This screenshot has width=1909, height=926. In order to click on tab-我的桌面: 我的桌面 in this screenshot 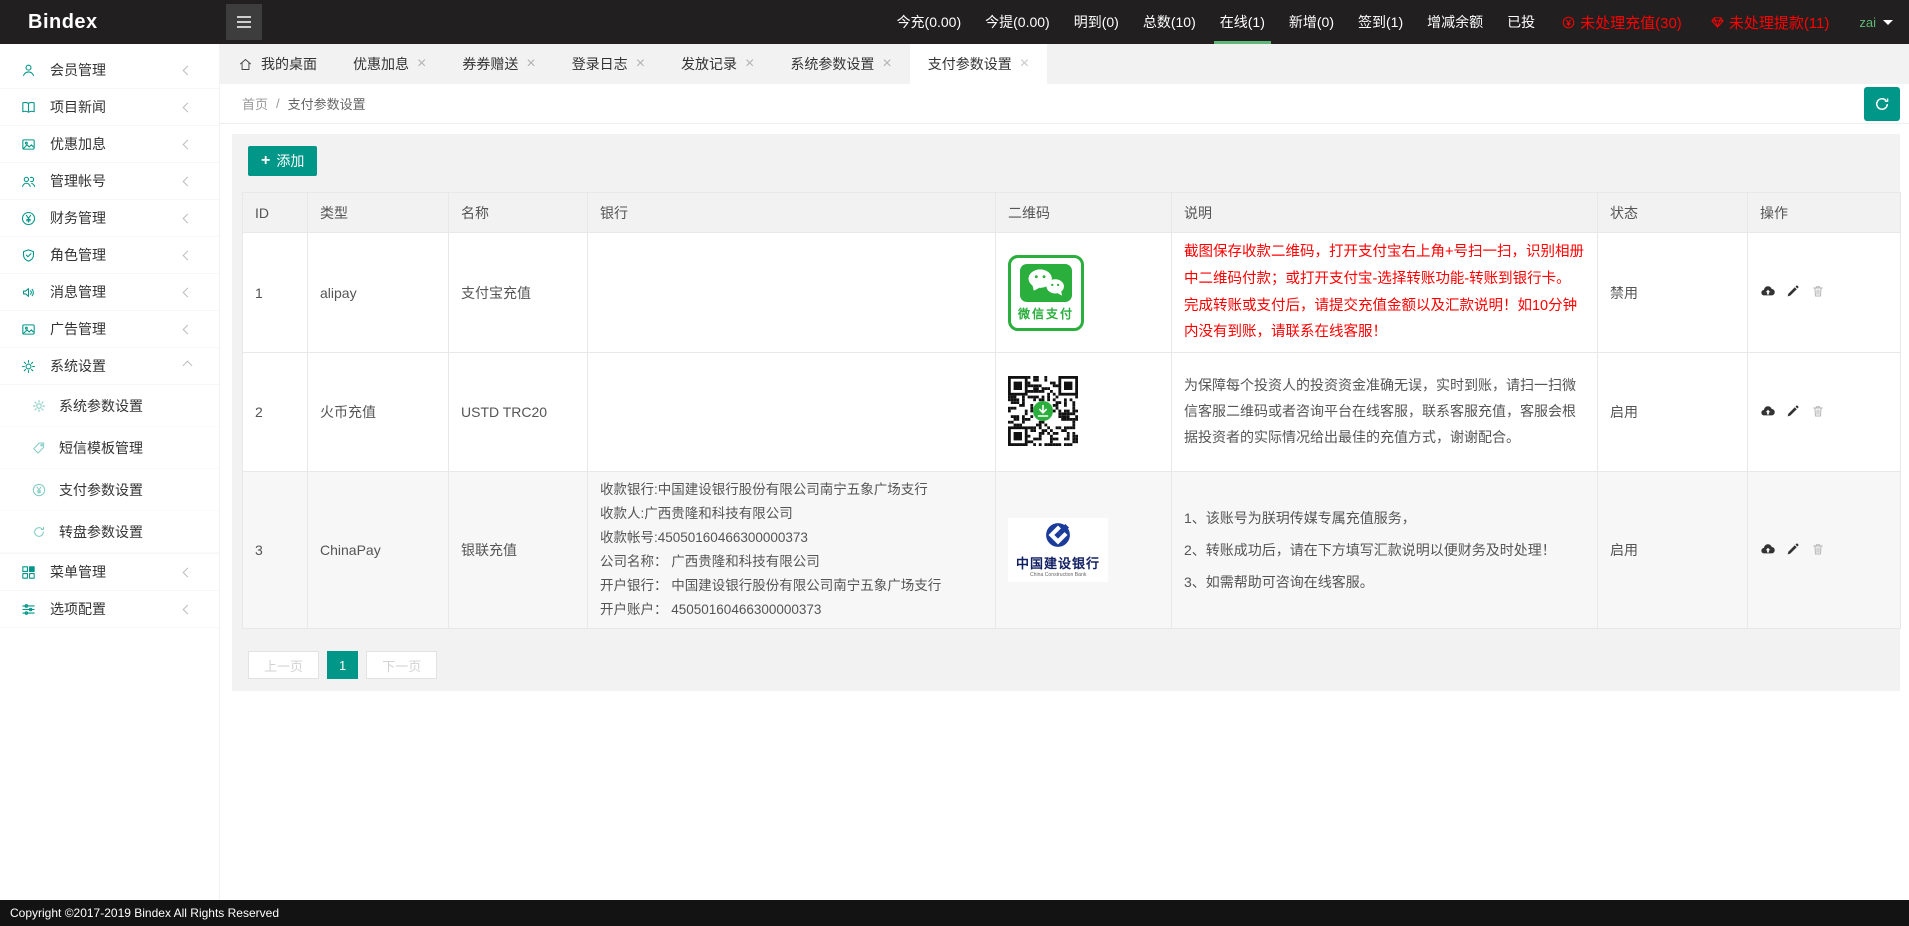, I will do `click(277, 64)`.